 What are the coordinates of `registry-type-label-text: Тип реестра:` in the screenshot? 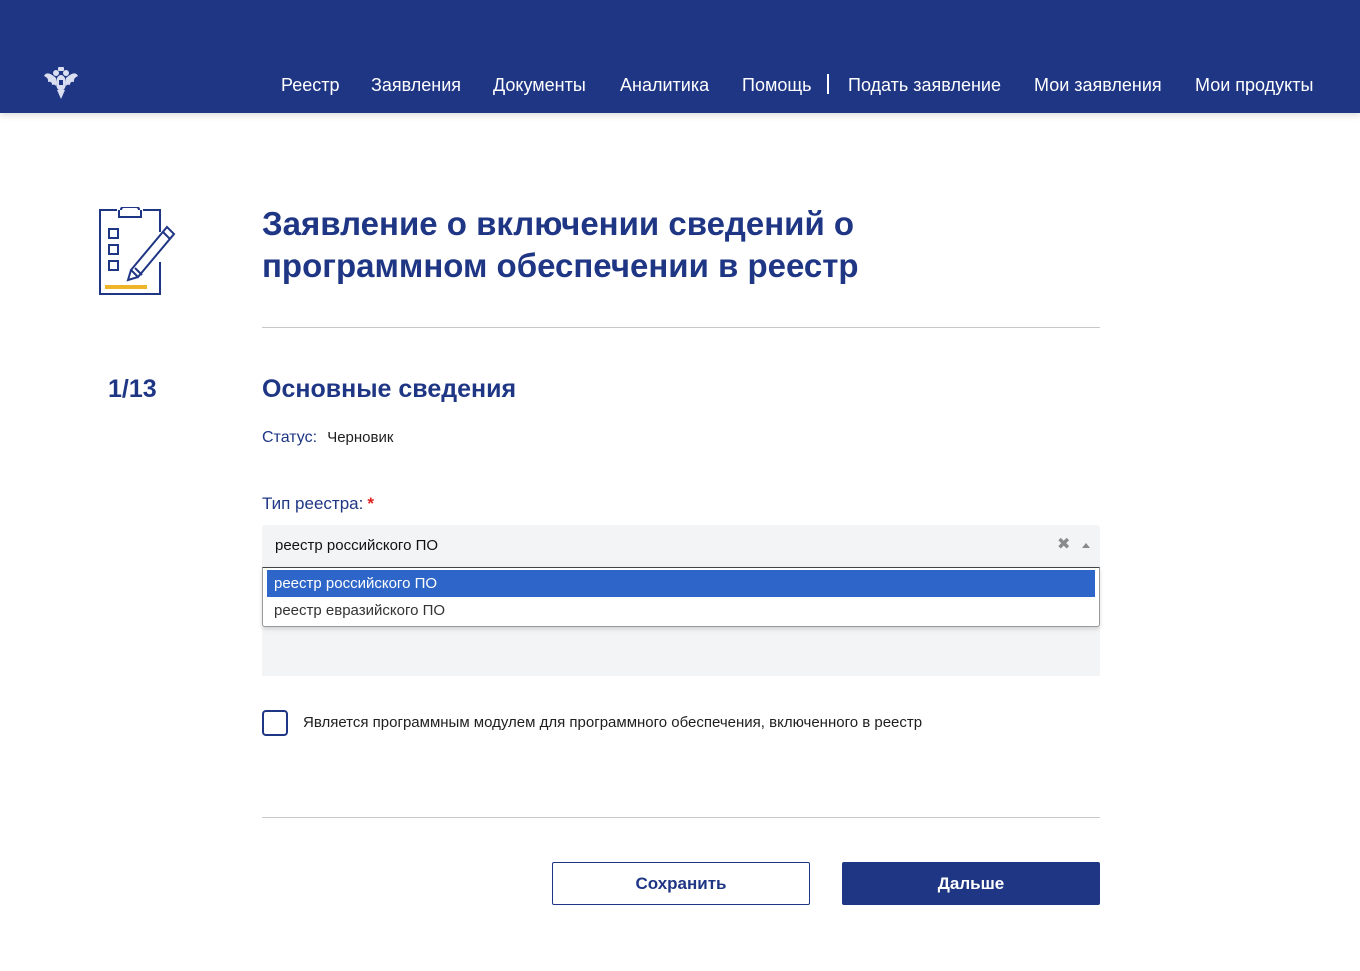 It's located at (313, 503).